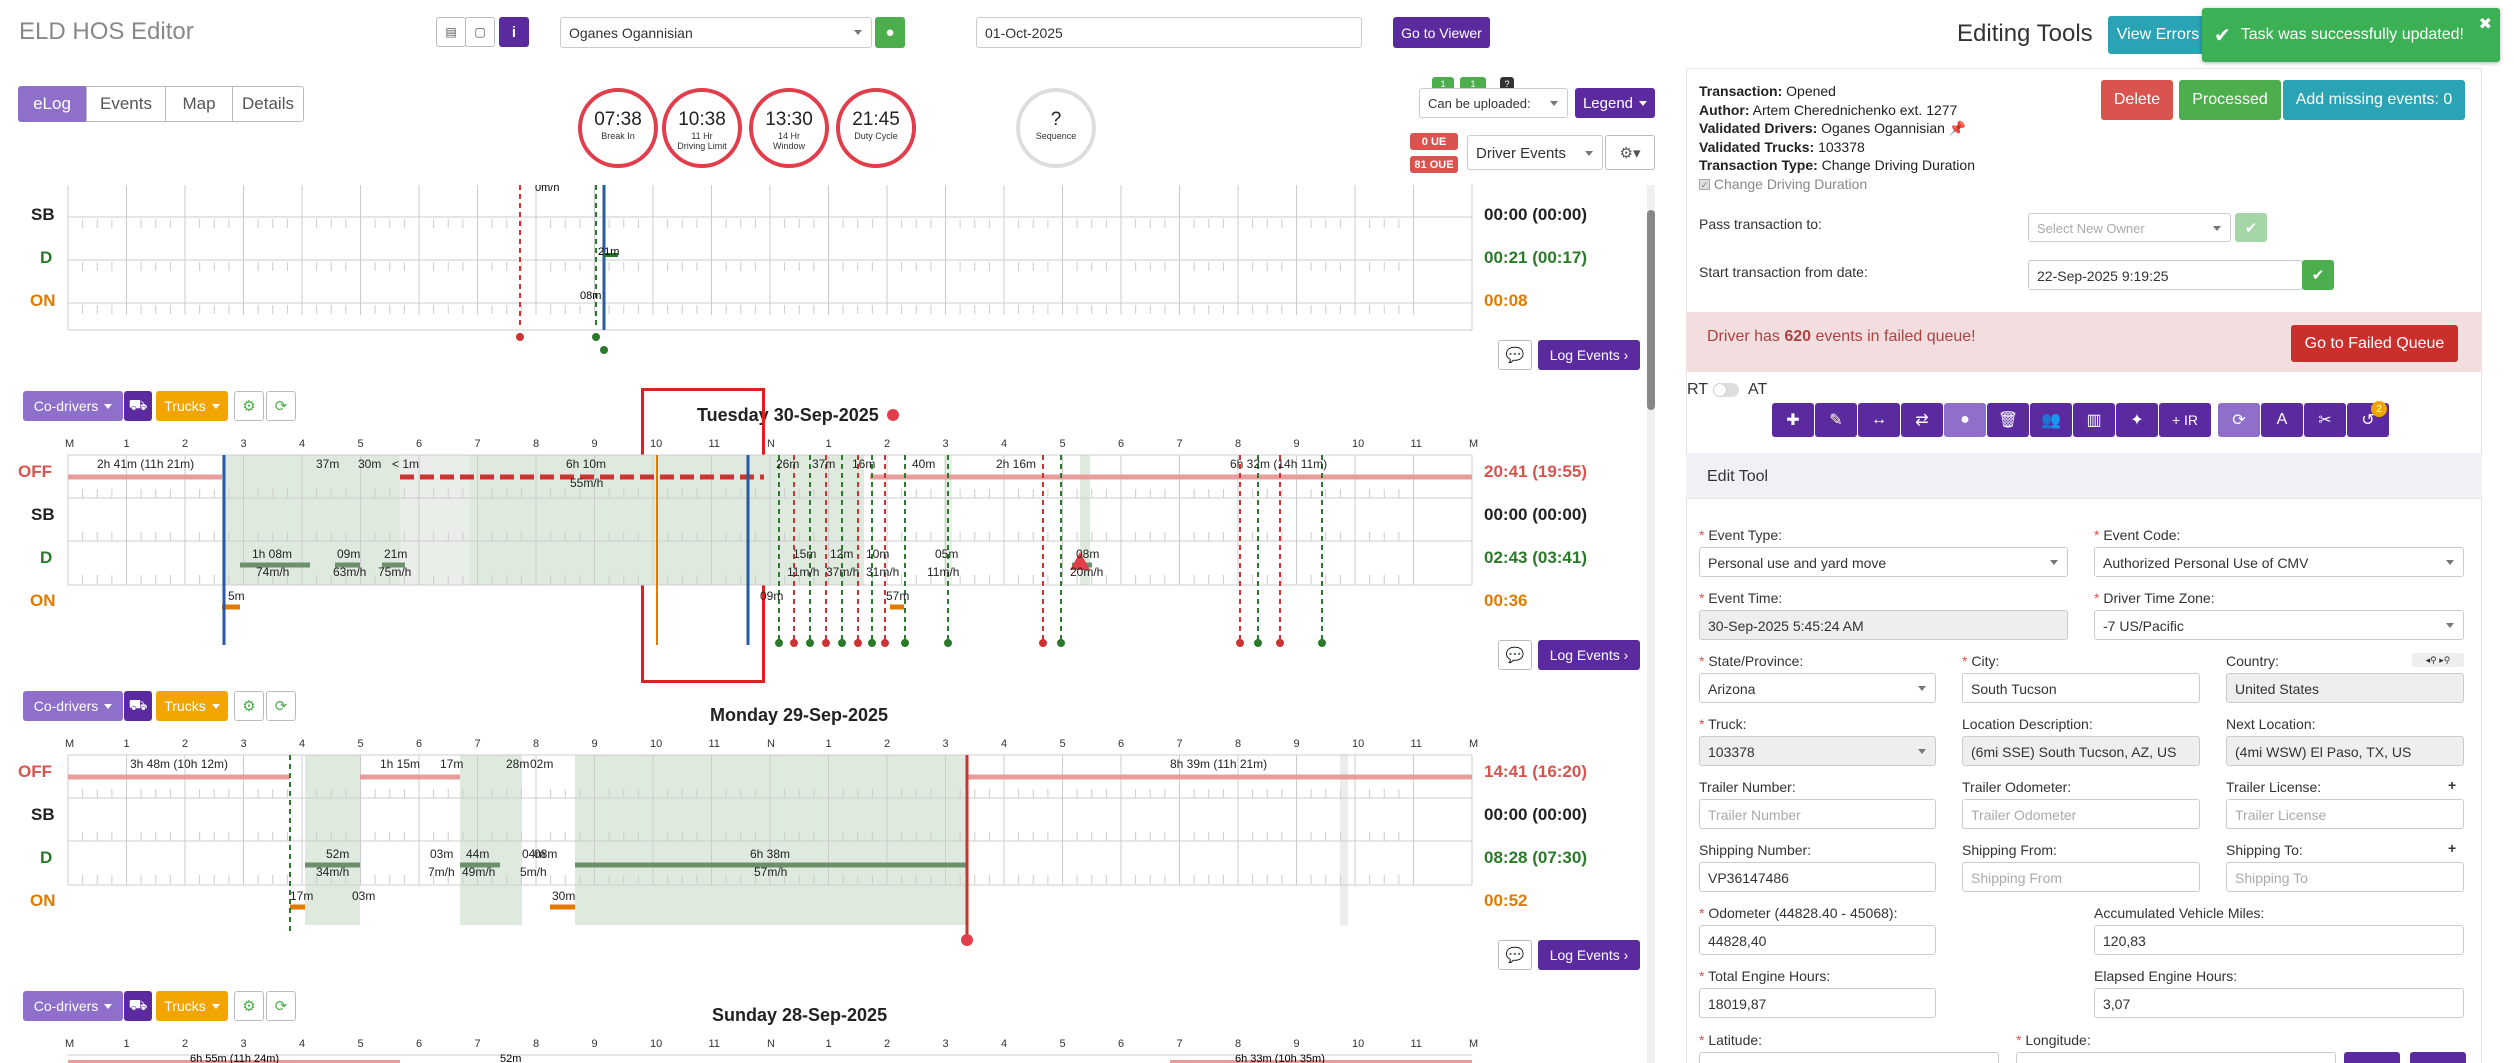  Describe the element at coordinates (52, 104) in the screenshot. I see `tab-elog: eLog` at that location.